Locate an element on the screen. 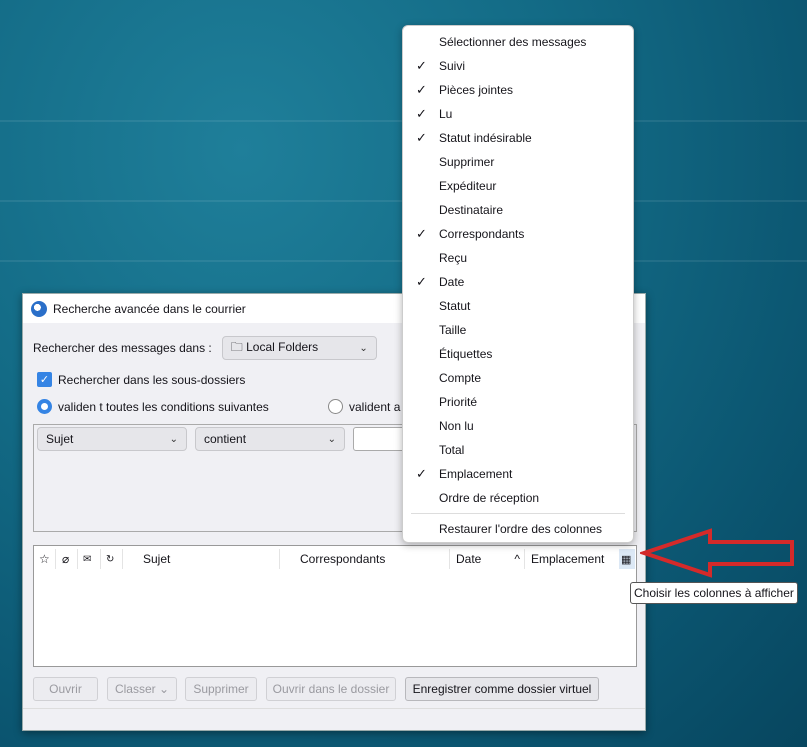 Image resolution: width=807 pixels, height=747 pixels. menu-item-label: Statut is located at coordinates (455, 306).